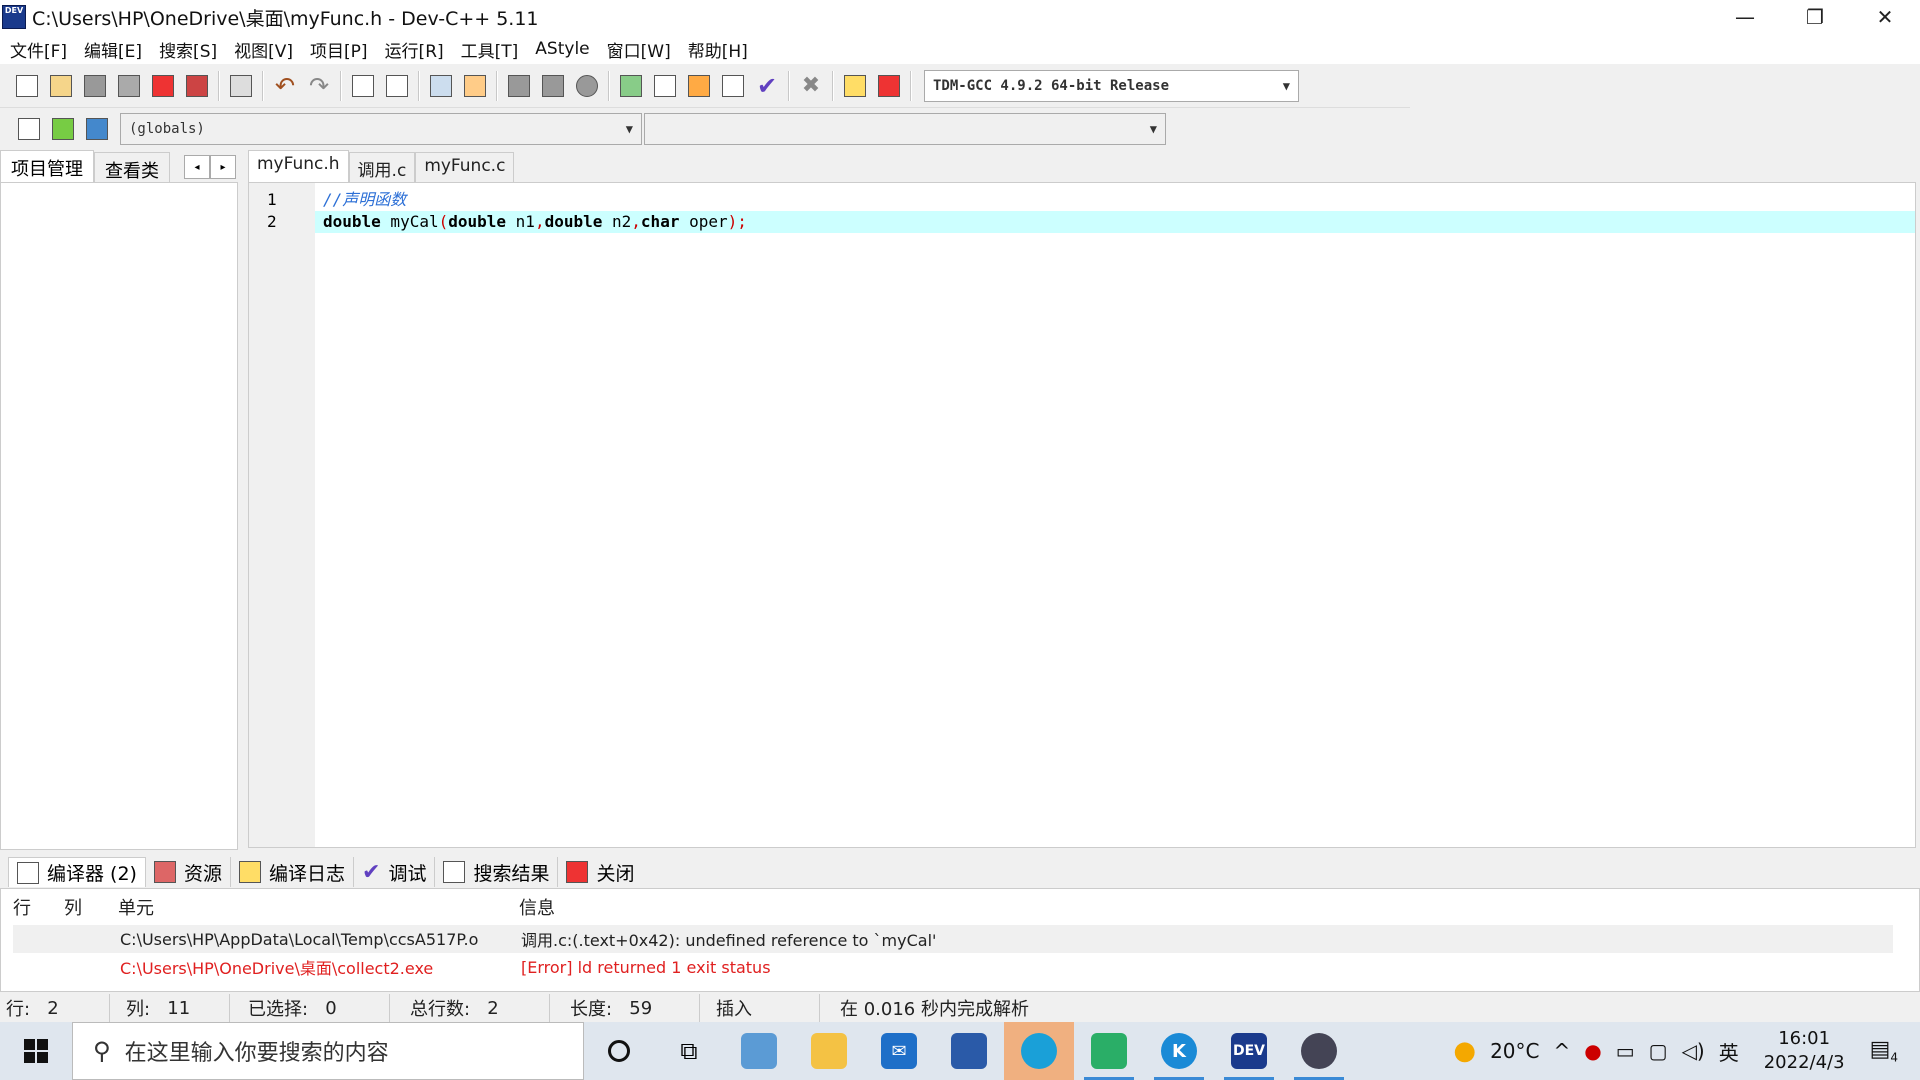 Image resolution: width=1920 pixels, height=1080 pixels. What do you see at coordinates (641, 49) in the screenshot?
I see `menu-window: 窗口[W]` at bounding box center [641, 49].